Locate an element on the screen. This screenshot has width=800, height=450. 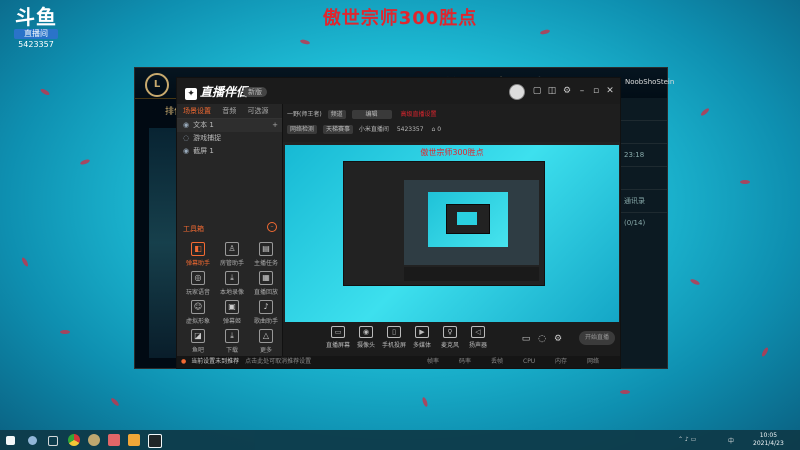
gift-icon: ◫ is located at coordinates (552, 91).